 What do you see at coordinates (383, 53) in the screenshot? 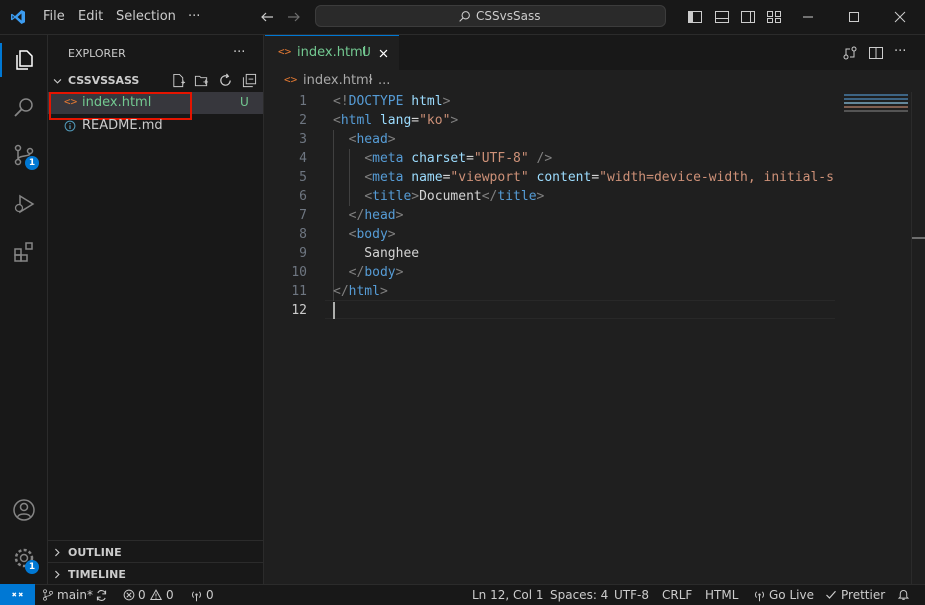
I see `close-tab-icon` at bounding box center [383, 53].